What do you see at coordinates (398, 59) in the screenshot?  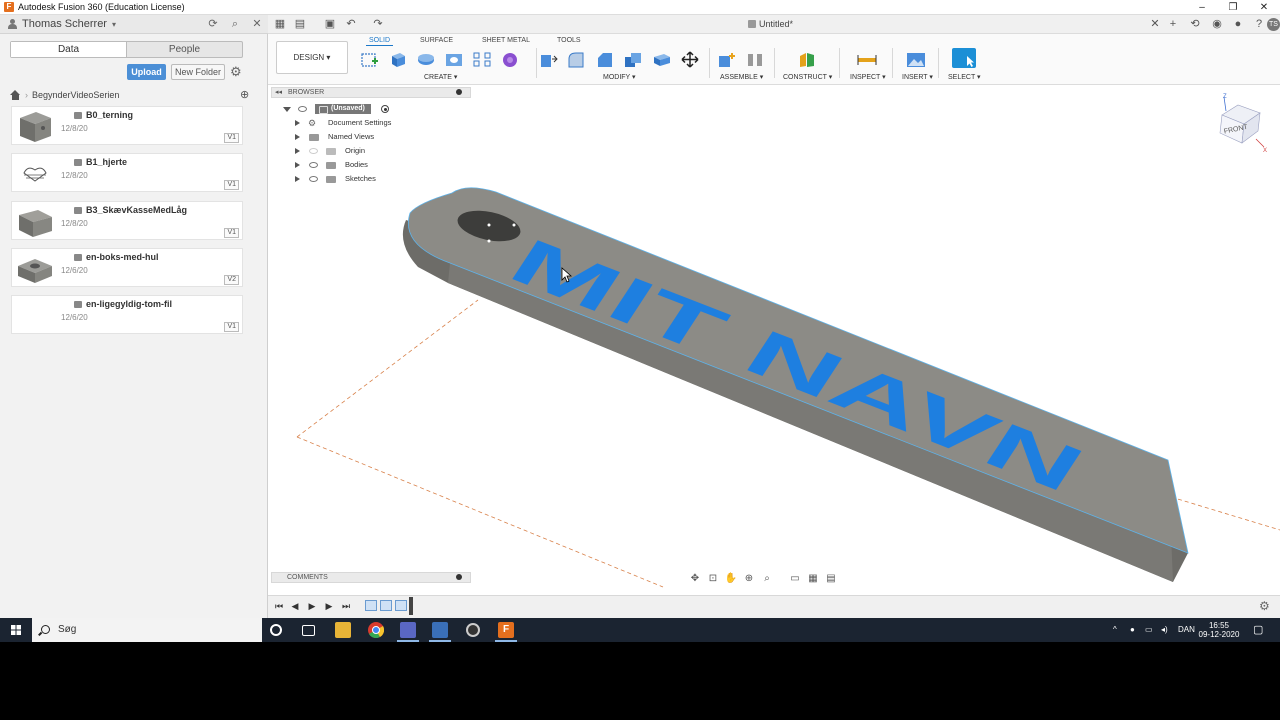 I see `extrude-icon` at bounding box center [398, 59].